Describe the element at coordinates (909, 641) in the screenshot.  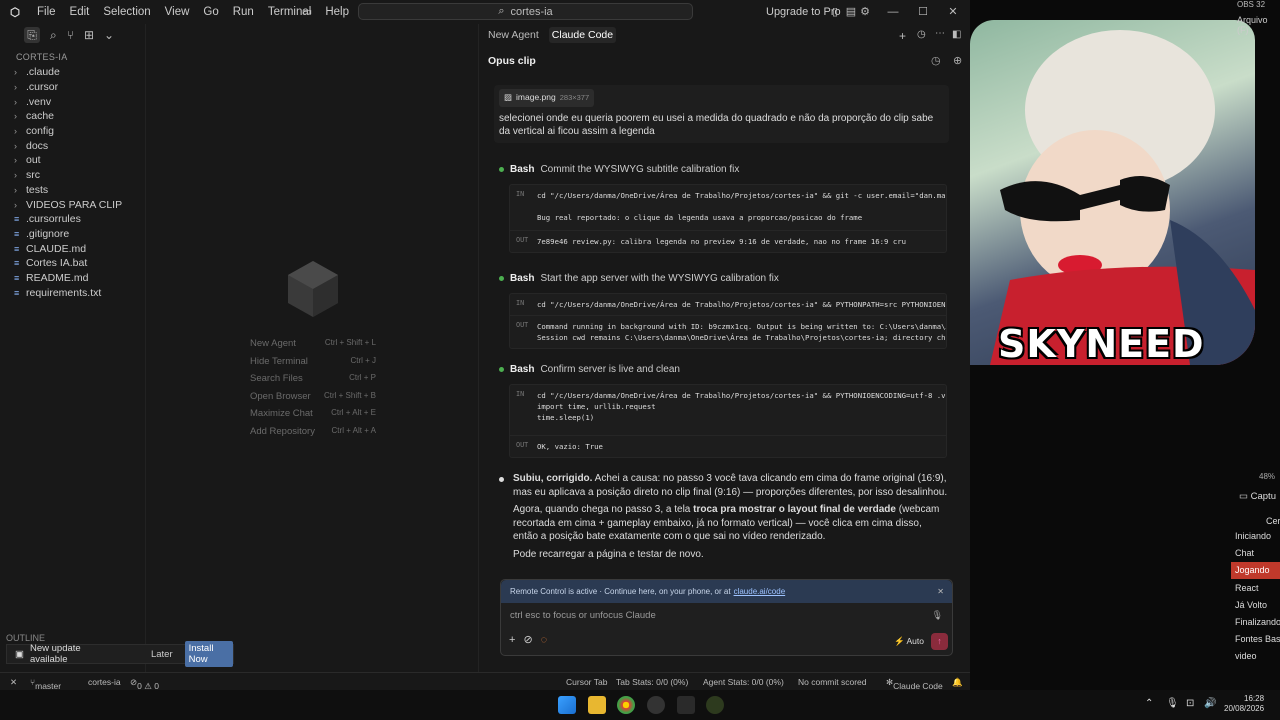
I see `mode-selector: ⚡ Auto` at that location.